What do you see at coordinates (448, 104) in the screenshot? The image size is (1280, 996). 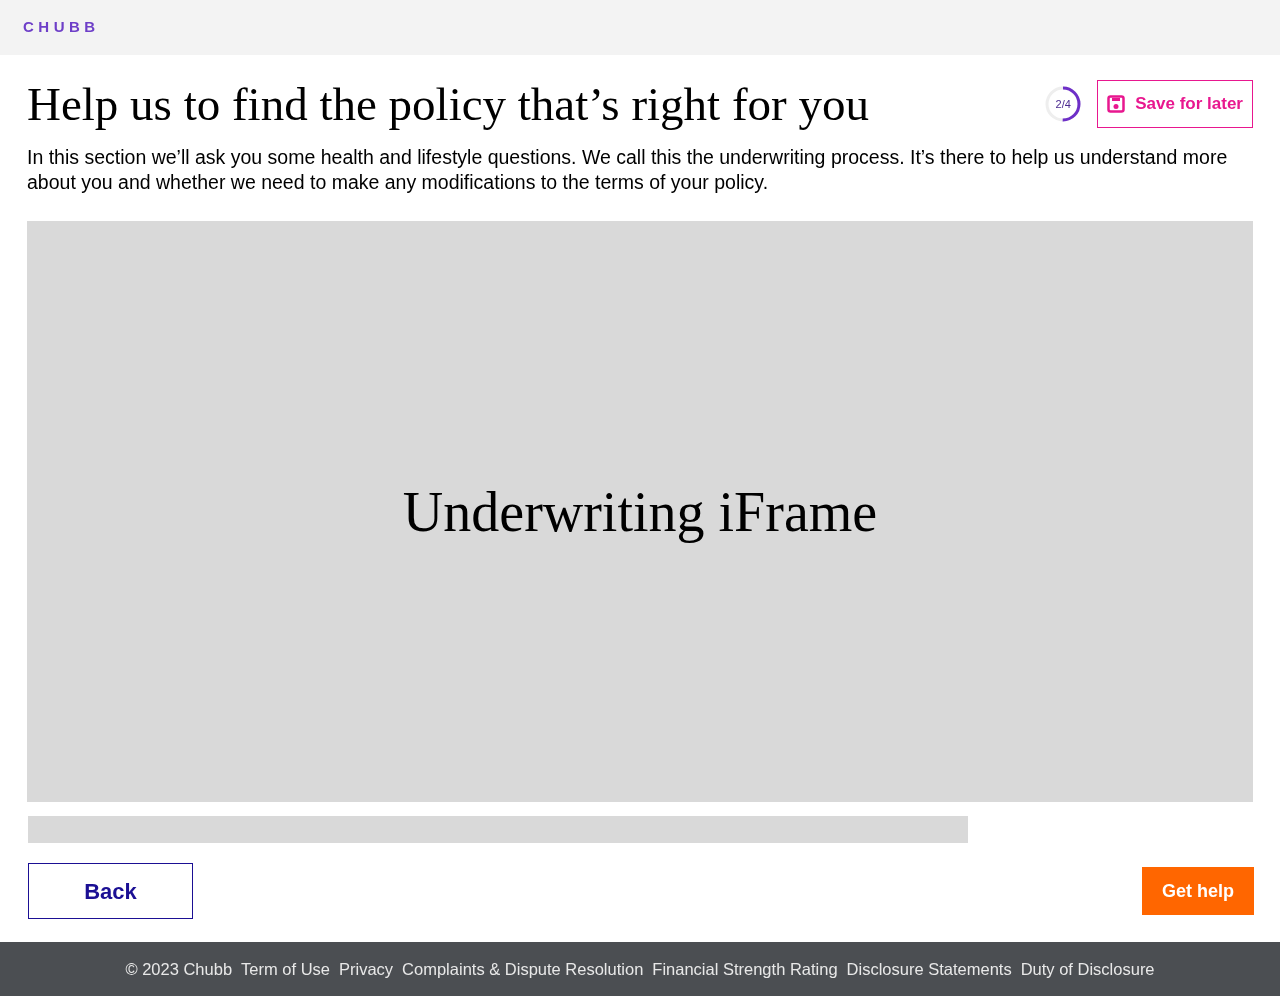 I see `page-title: Help us to find the policy that’s right for you` at bounding box center [448, 104].